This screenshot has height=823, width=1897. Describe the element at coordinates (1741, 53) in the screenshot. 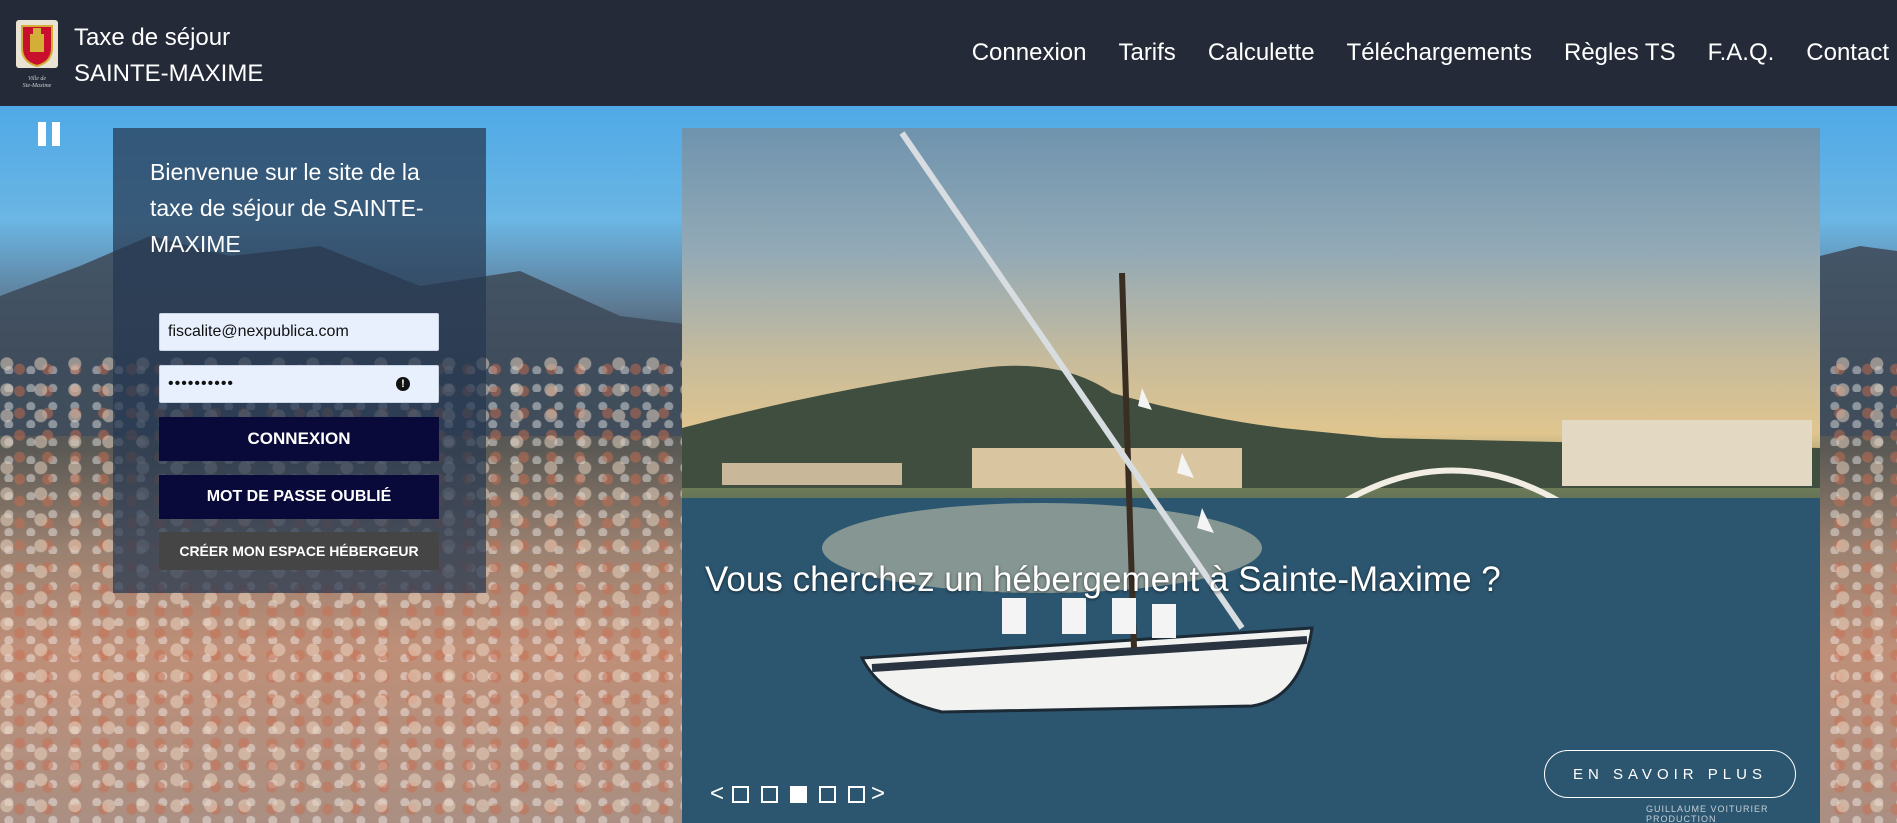

I see `nav-faq: F.A.Q.` at that location.